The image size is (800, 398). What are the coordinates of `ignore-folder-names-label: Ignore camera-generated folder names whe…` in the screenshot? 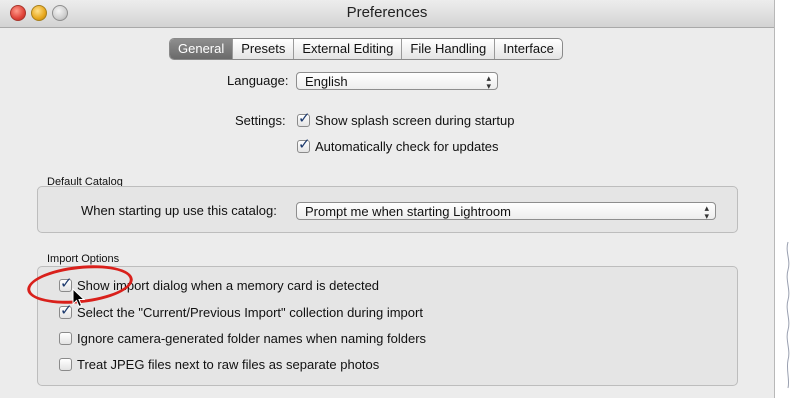 It's located at (252, 338).